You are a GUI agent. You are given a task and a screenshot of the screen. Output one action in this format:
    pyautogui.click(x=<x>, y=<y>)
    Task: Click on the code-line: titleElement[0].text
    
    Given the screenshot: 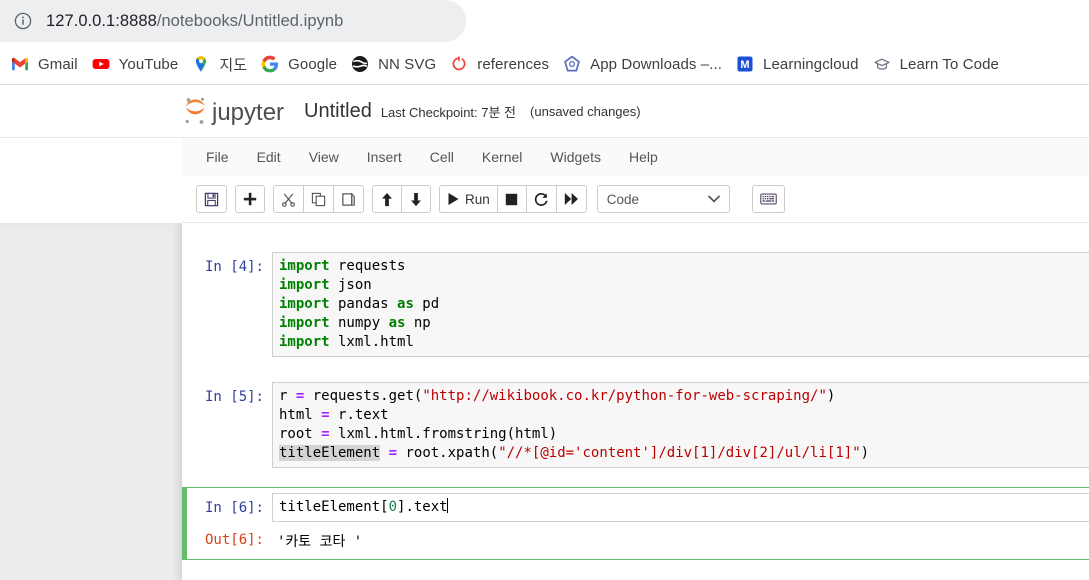 What is the action you would take?
    pyautogui.click(x=363, y=506)
    